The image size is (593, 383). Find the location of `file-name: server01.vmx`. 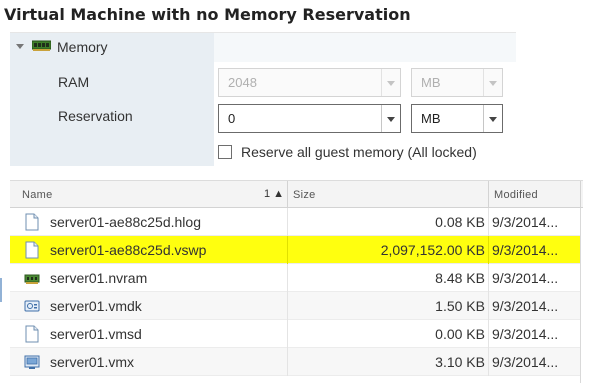

file-name: server01.vmx is located at coordinates (92, 362).